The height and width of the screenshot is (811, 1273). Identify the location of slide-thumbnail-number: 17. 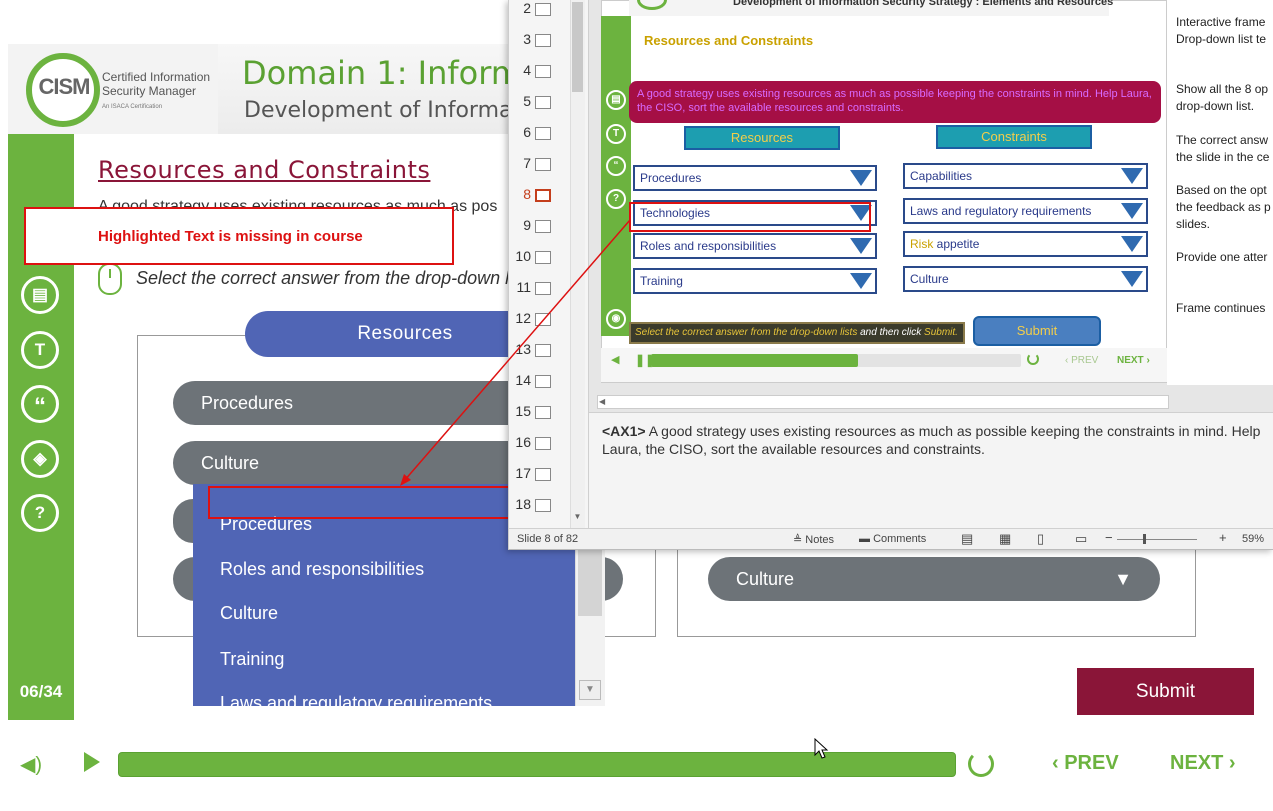
(523, 473).